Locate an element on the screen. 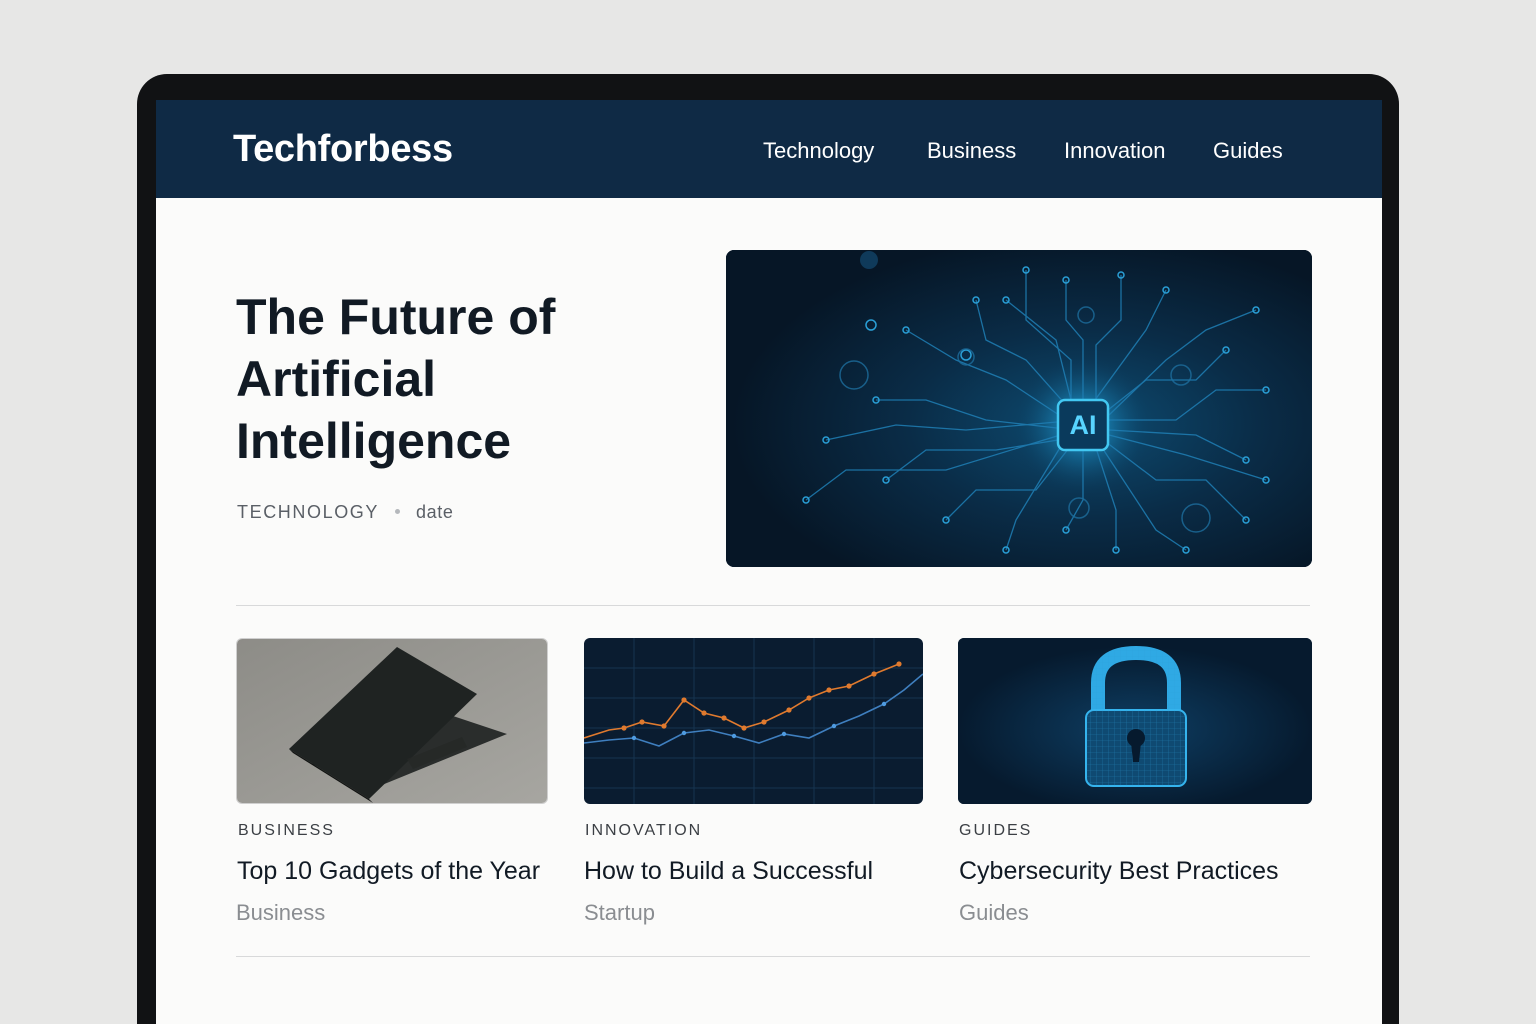 The width and height of the screenshot is (1536, 1024). ai-chip-label: AI is located at coordinates (1083, 425).